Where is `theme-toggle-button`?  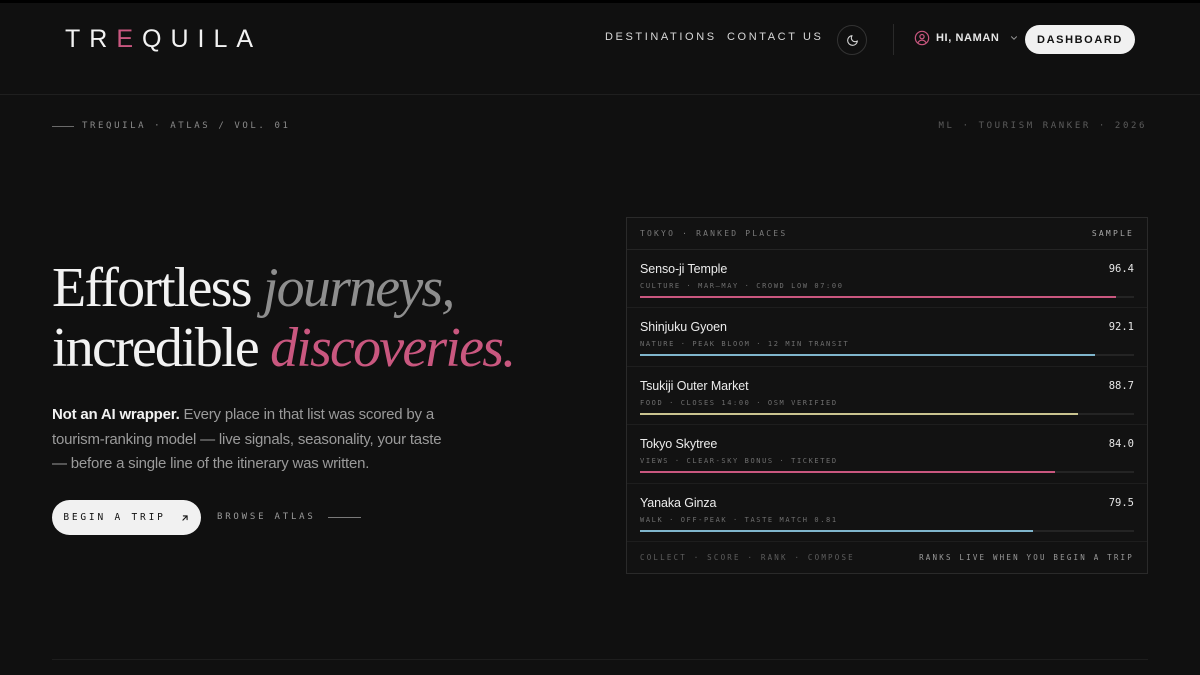 theme-toggle-button is located at coordinates (852, 40).